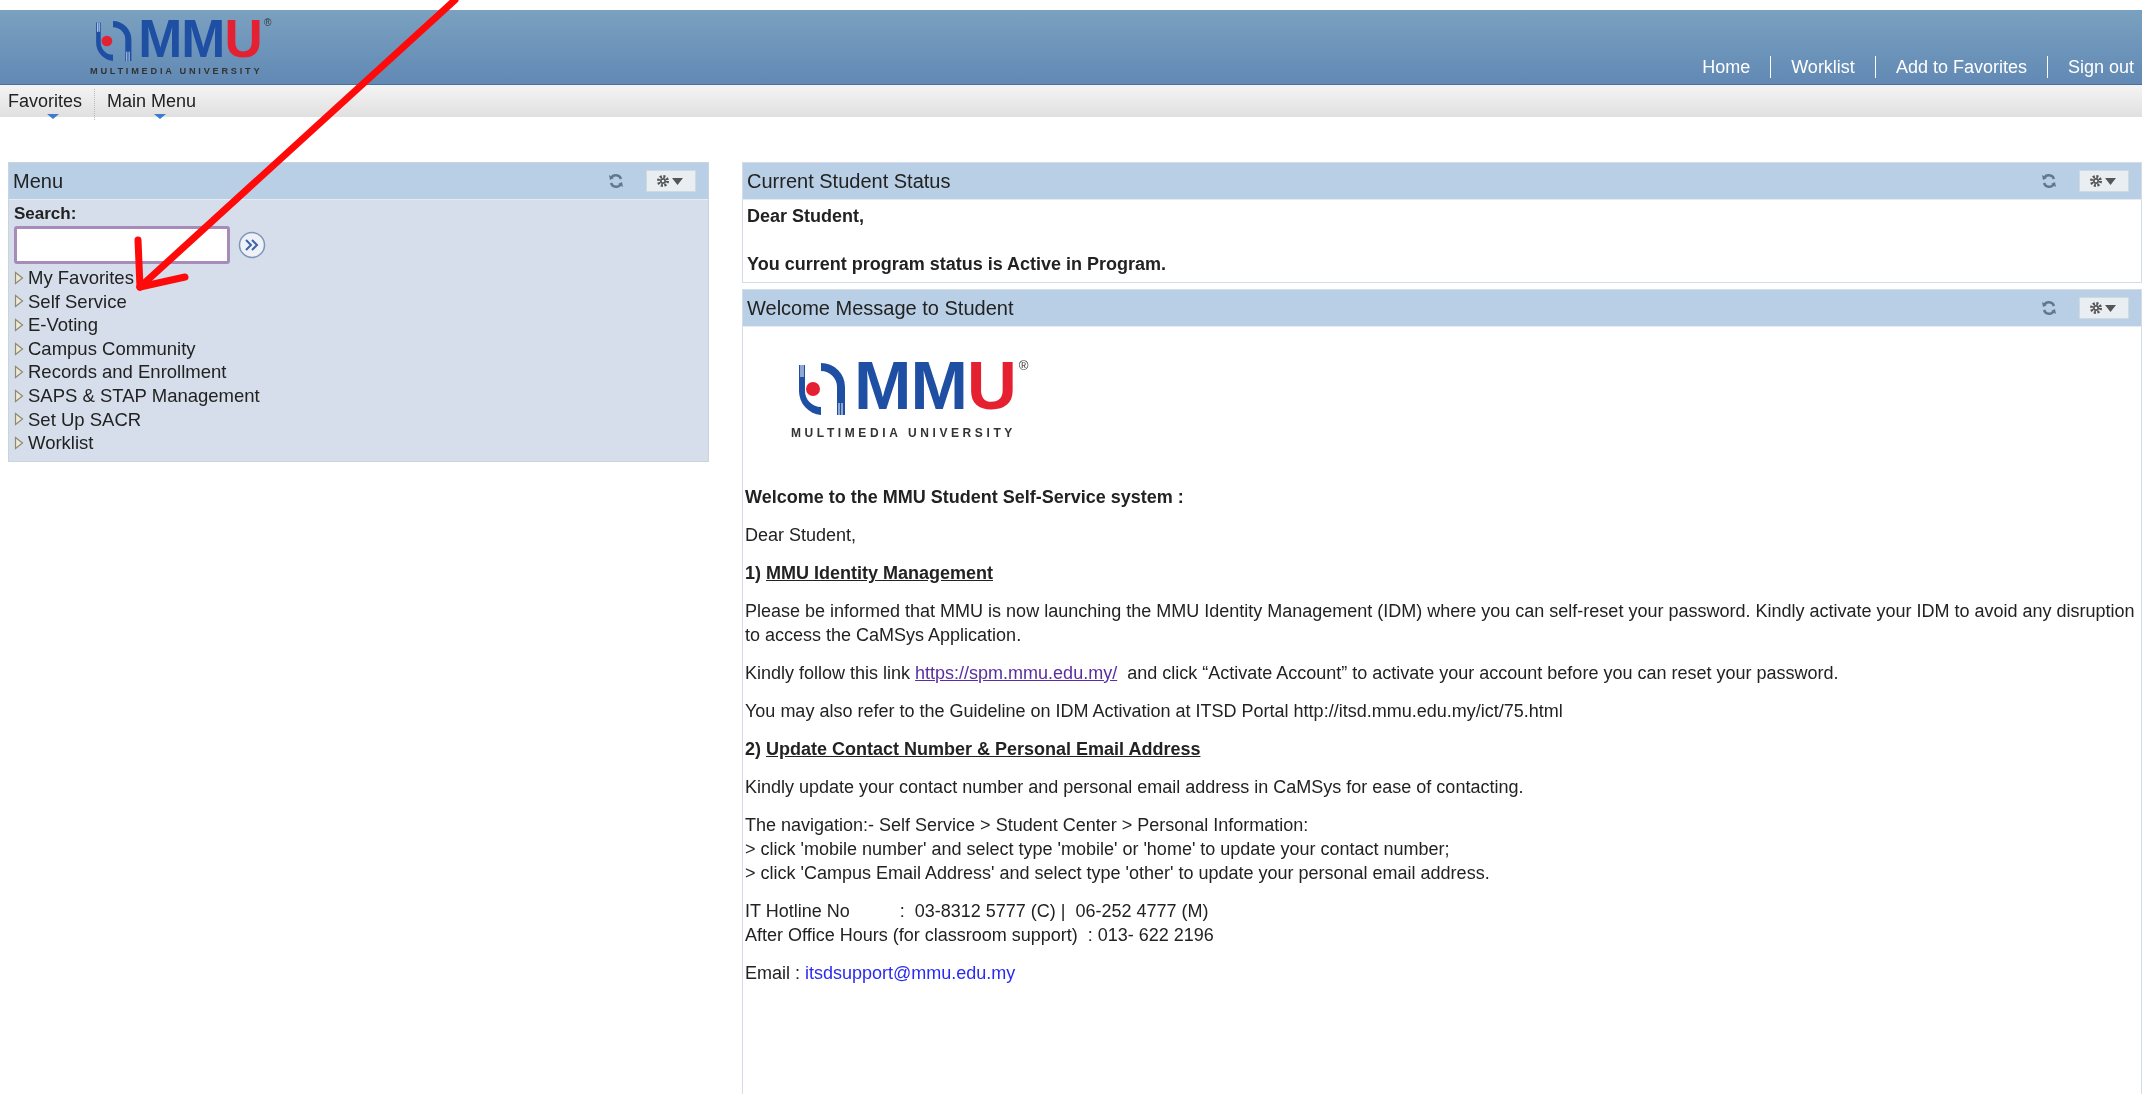 Image resolution: width=2142 pixels, height=1094 pixels. Describe the element at coordinates (1098, 849) in the screenshot. I see `text-line: > click 'mobile number' and select type 'mobile' or 'home' to update your contact number;` at that location.